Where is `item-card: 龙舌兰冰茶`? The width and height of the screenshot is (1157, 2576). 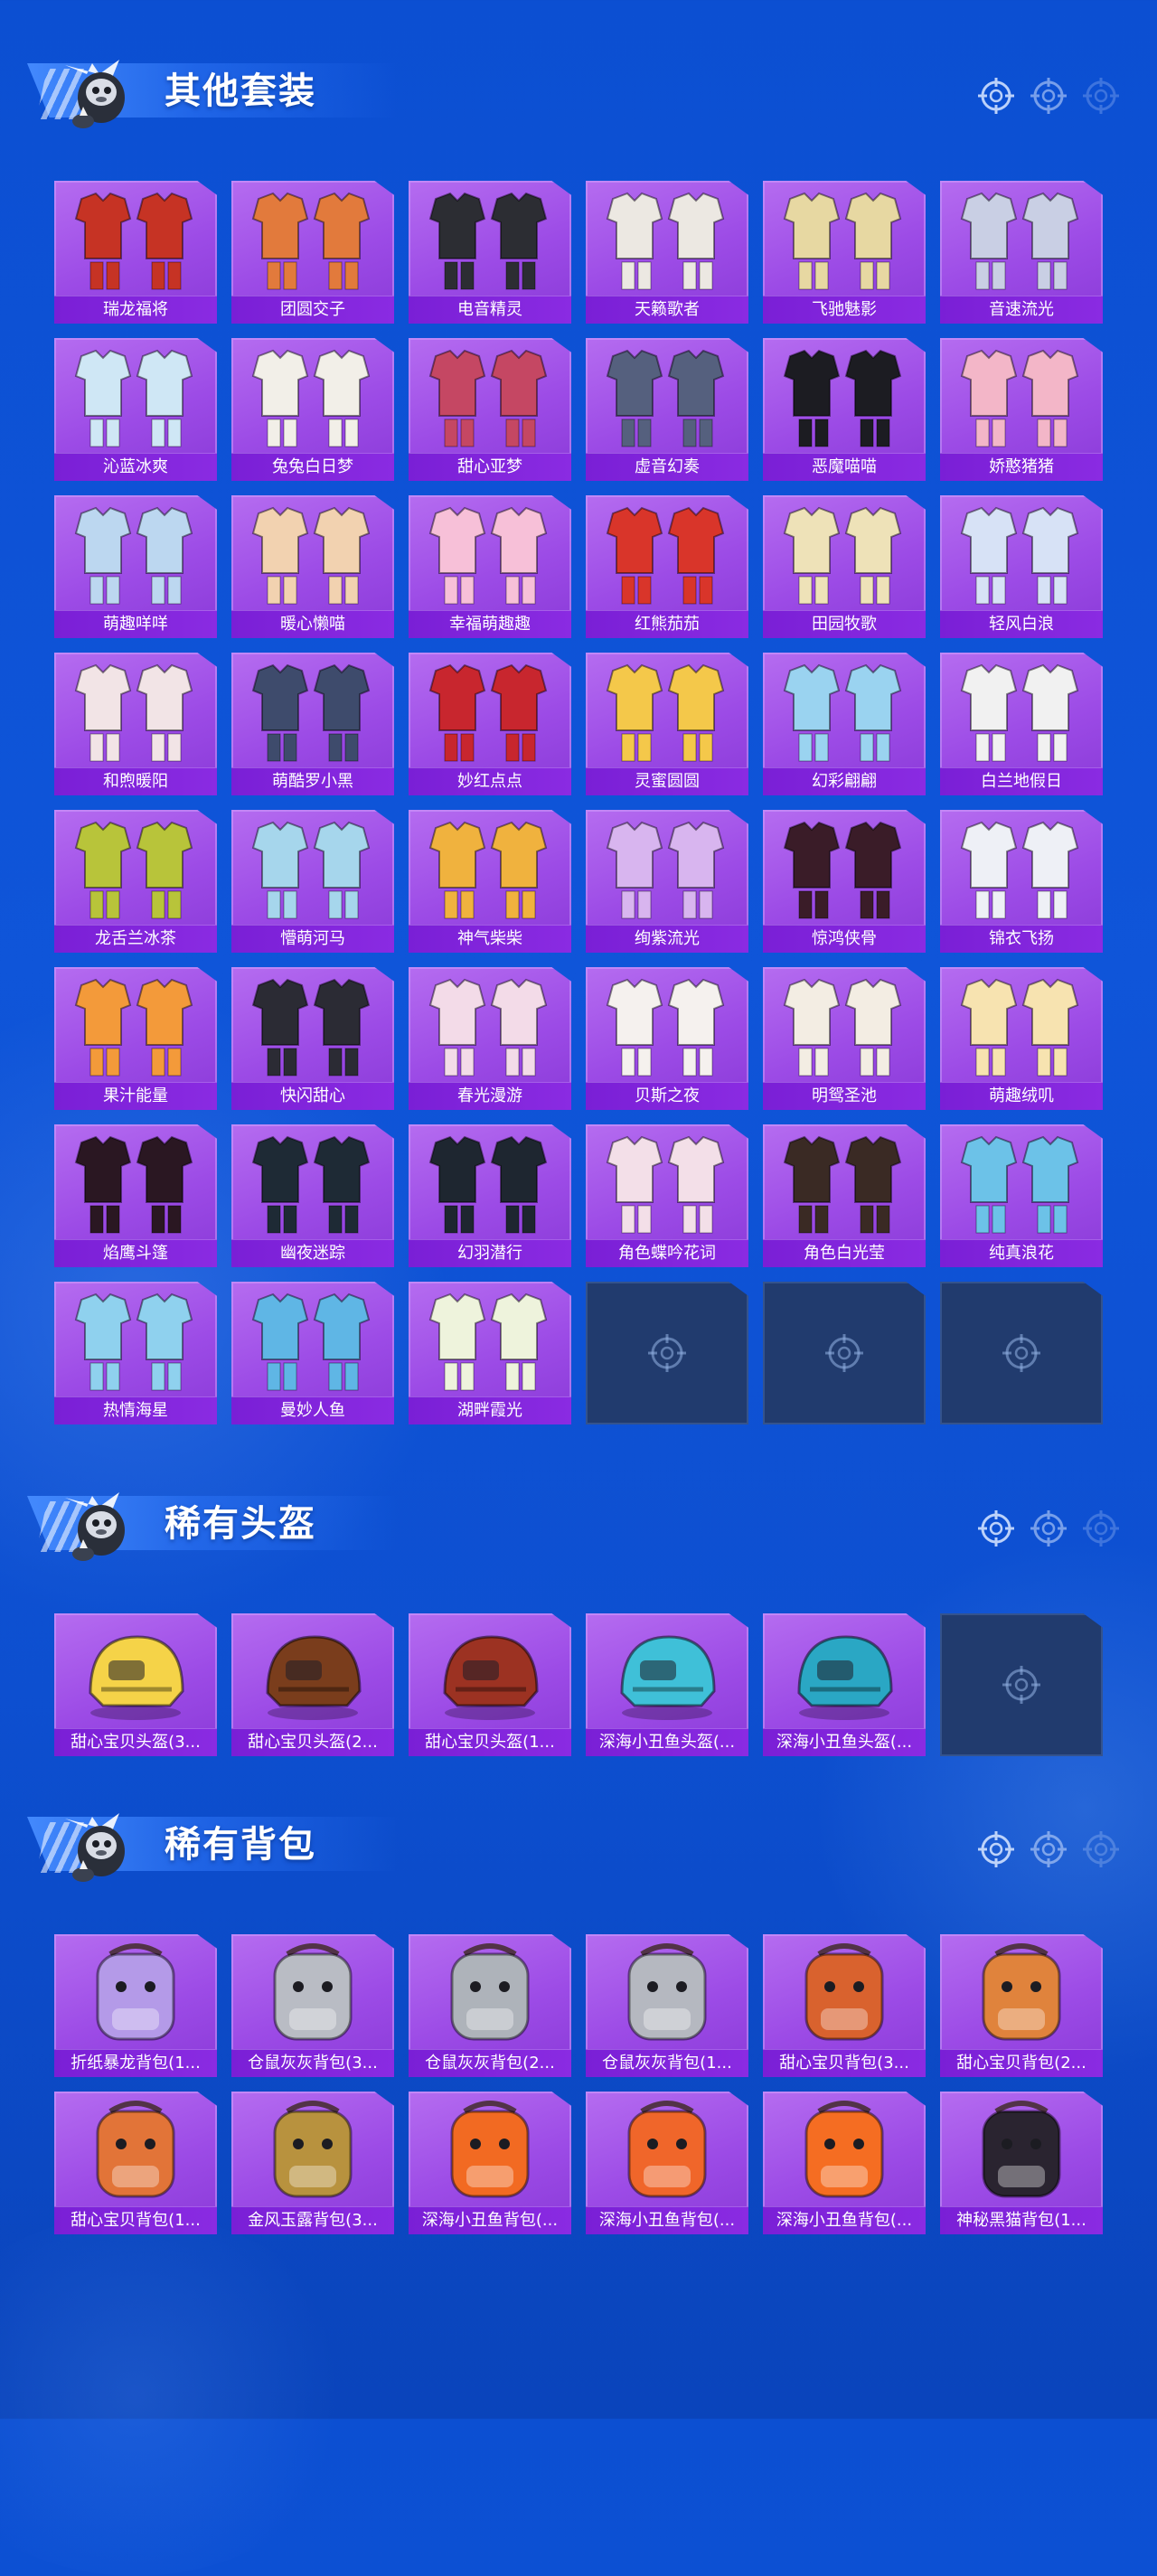 item-card: 龙舌兰冰茶 is located at coordinates (136, 882).